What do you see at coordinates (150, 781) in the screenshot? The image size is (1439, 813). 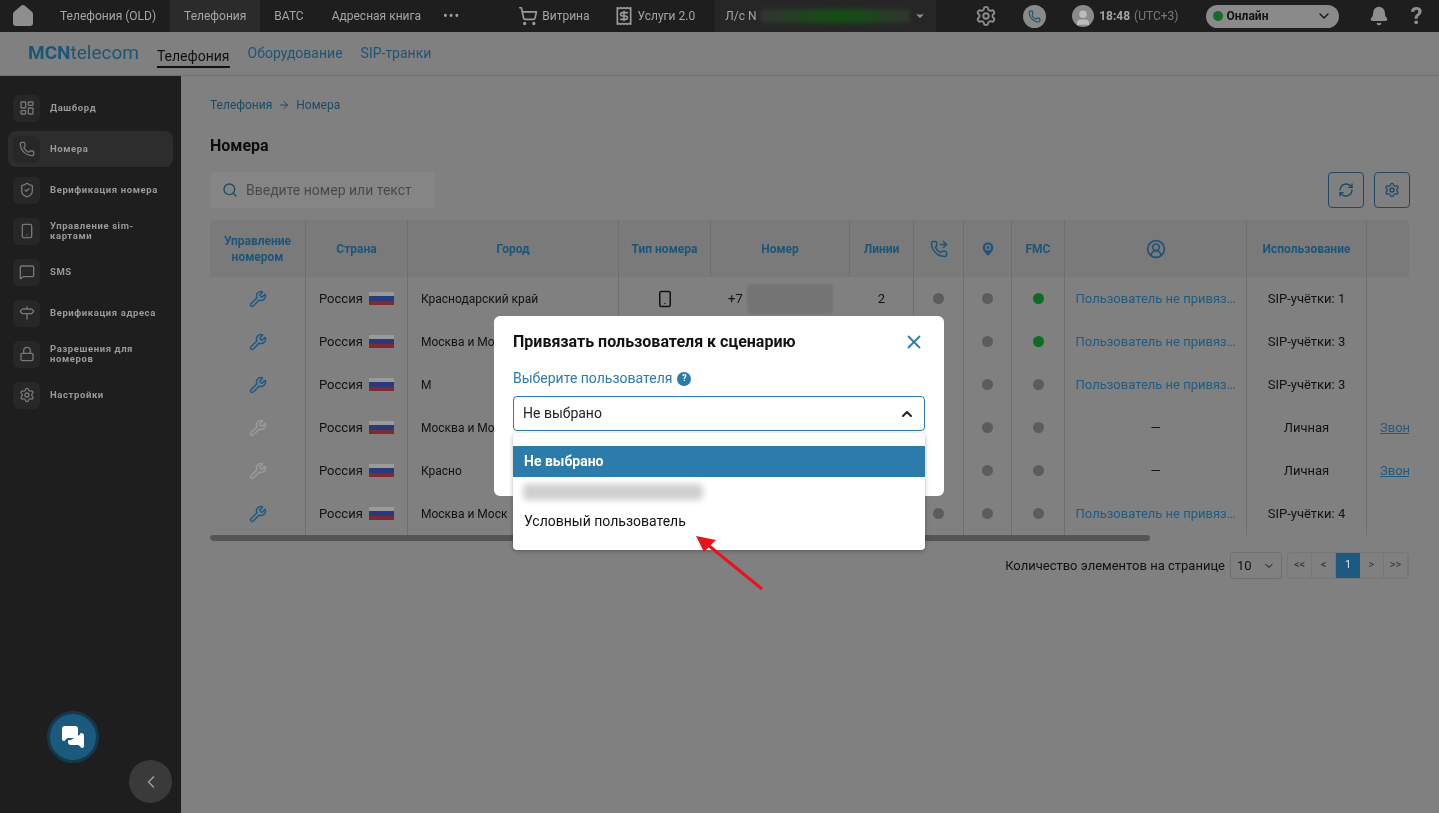 I see `collapse-button` at bounding box center [150, 781].